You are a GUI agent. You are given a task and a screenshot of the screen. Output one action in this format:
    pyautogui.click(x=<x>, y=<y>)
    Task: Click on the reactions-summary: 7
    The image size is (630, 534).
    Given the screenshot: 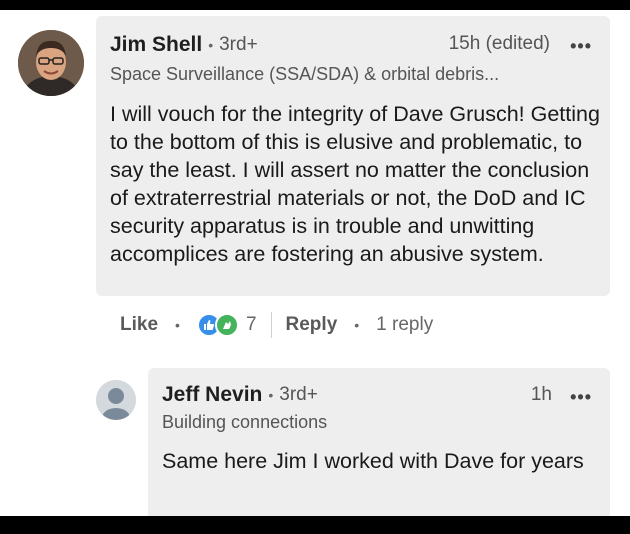 What is the action you would take?
    pyautogui.click(x=226, y=325)
    